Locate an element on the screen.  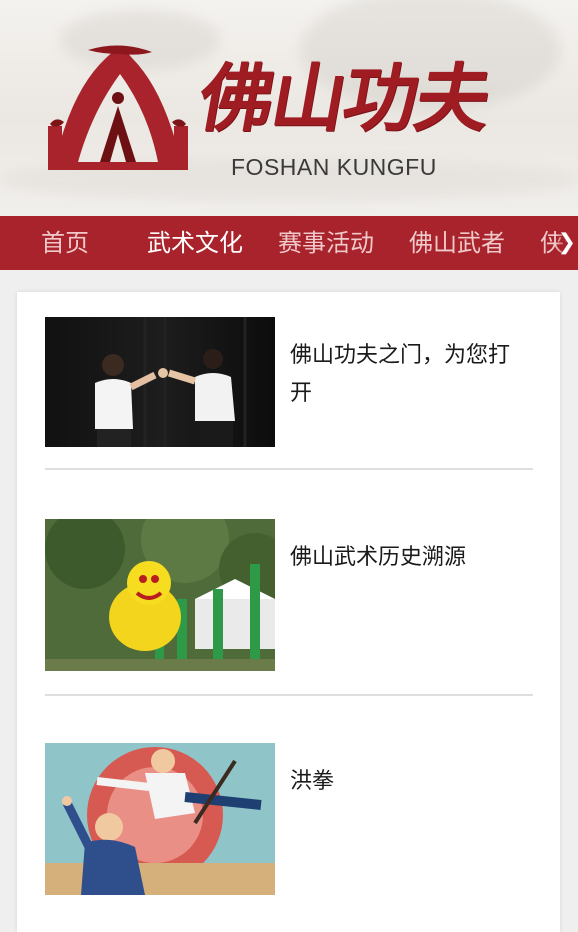
article-title: 佛山功夫之门，为您打开 is located at coordinates (410, 375).